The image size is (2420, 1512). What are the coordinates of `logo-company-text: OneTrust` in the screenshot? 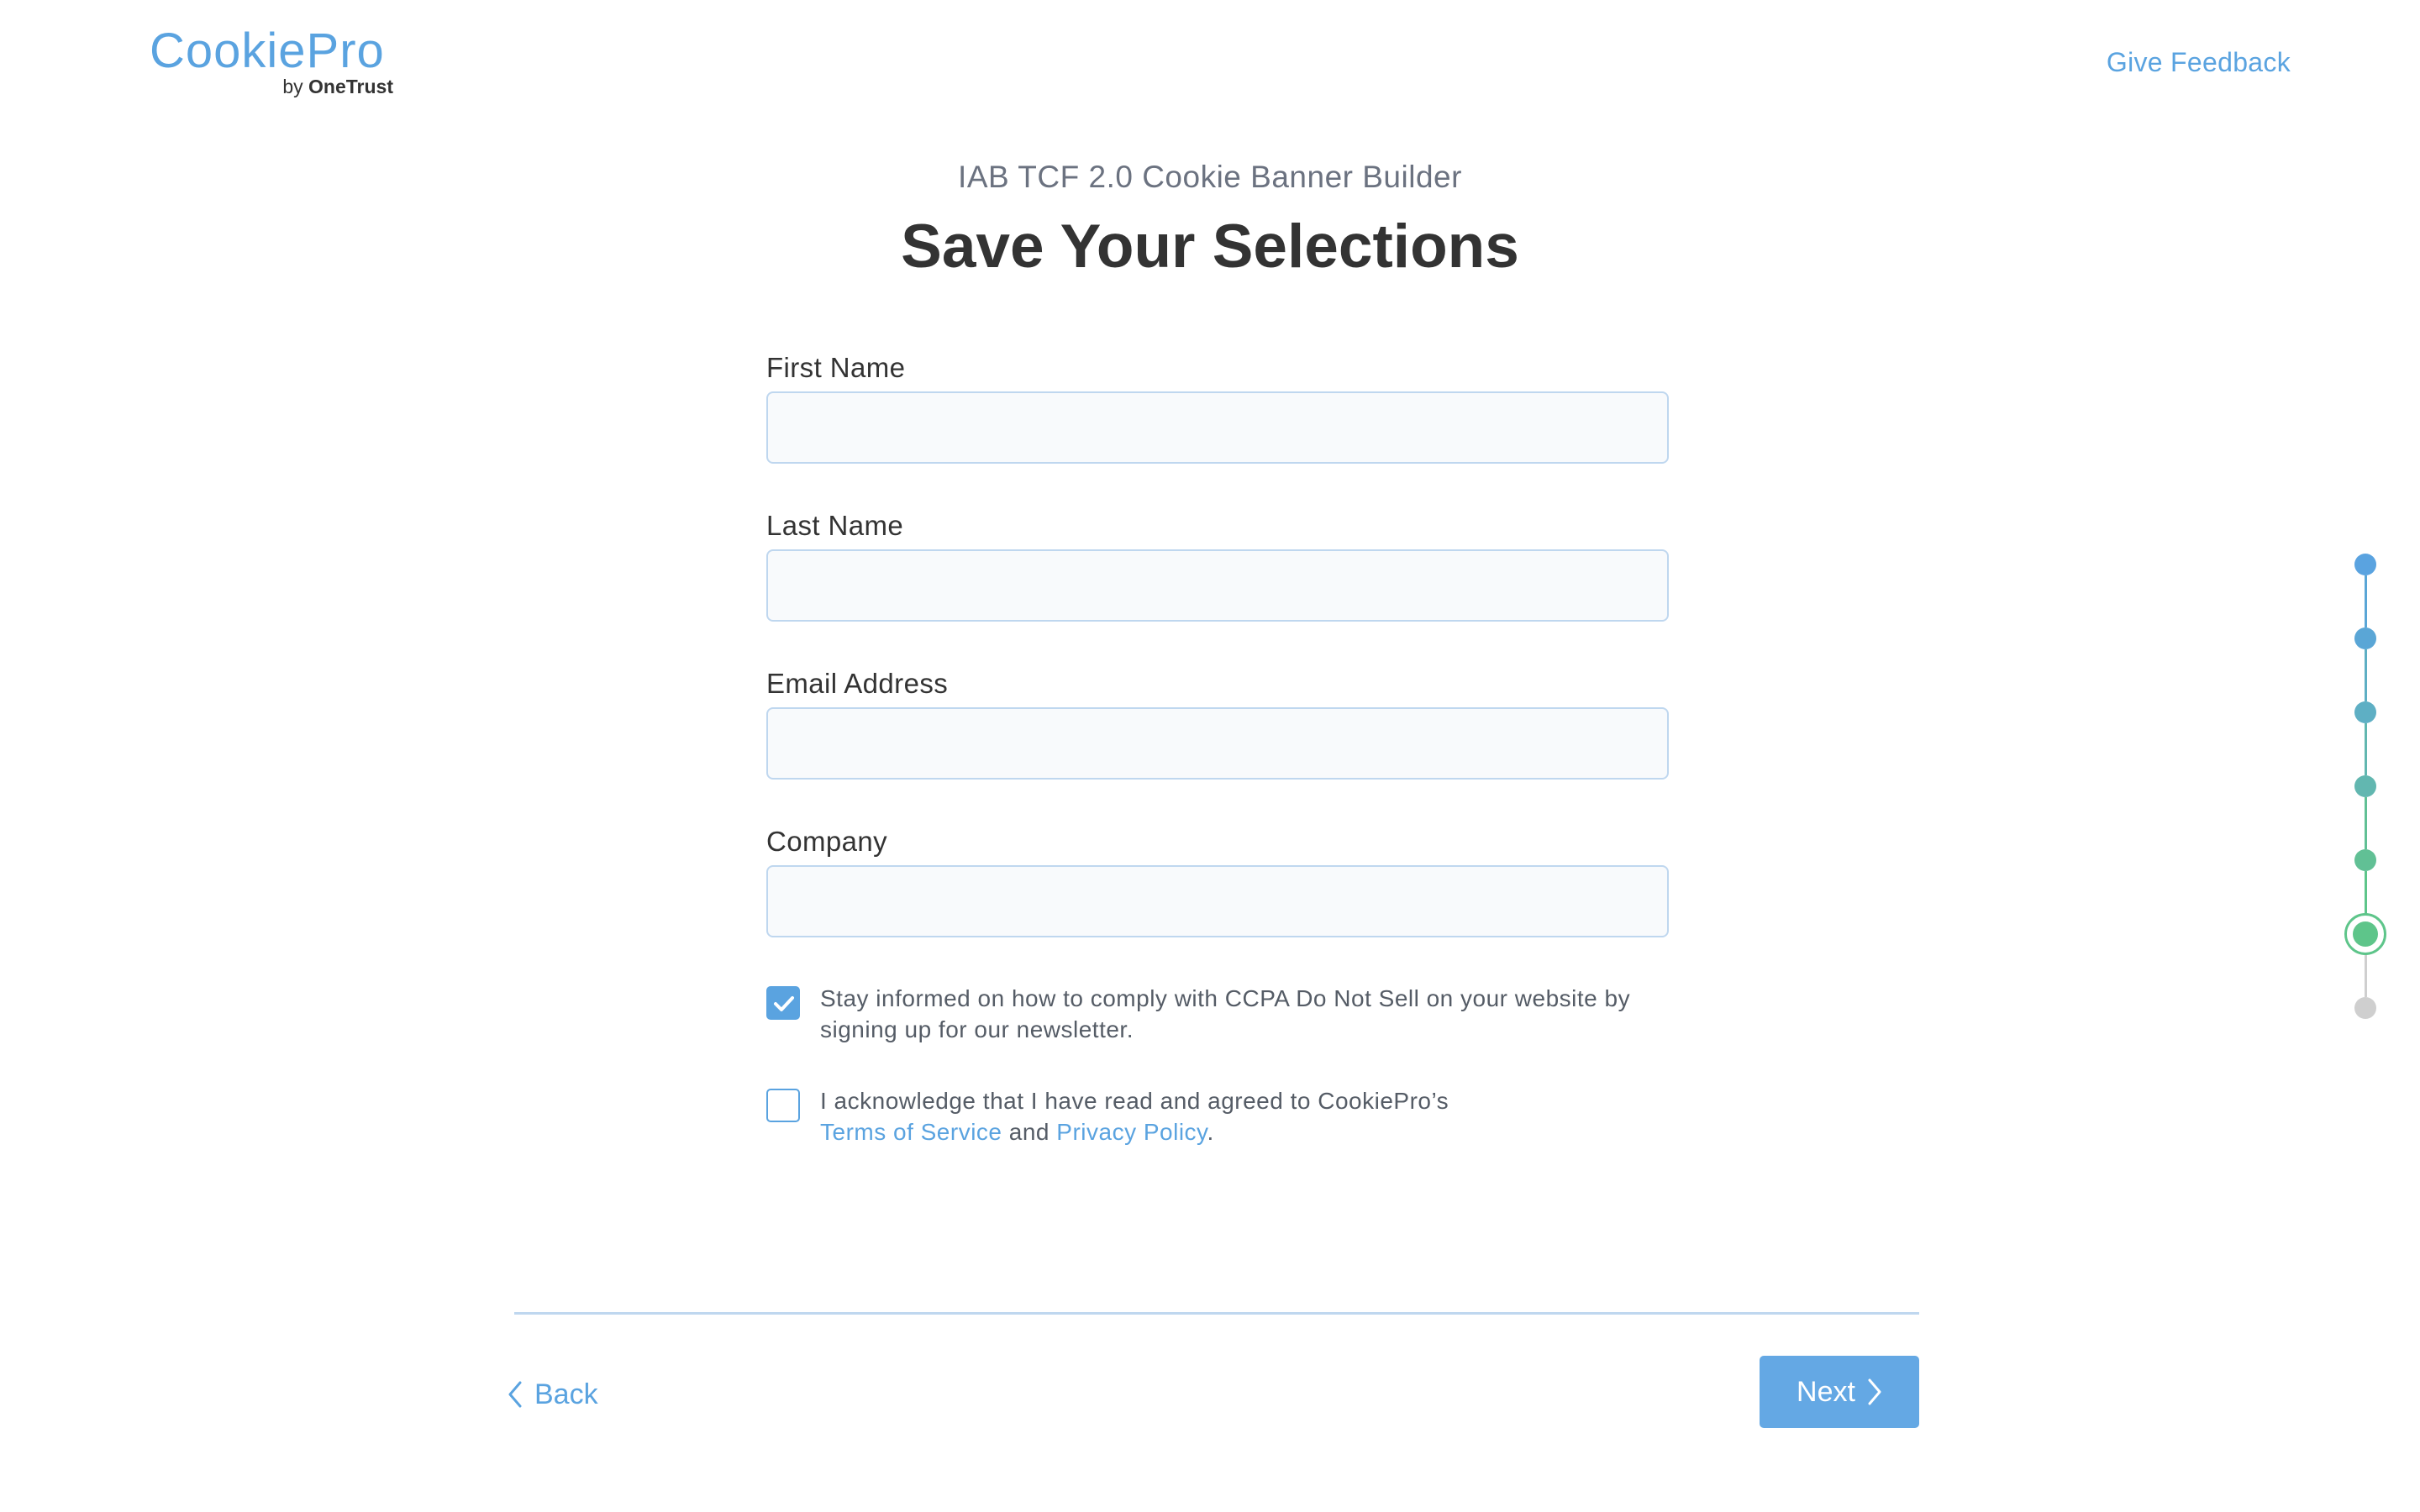 It's located at (351, 86).